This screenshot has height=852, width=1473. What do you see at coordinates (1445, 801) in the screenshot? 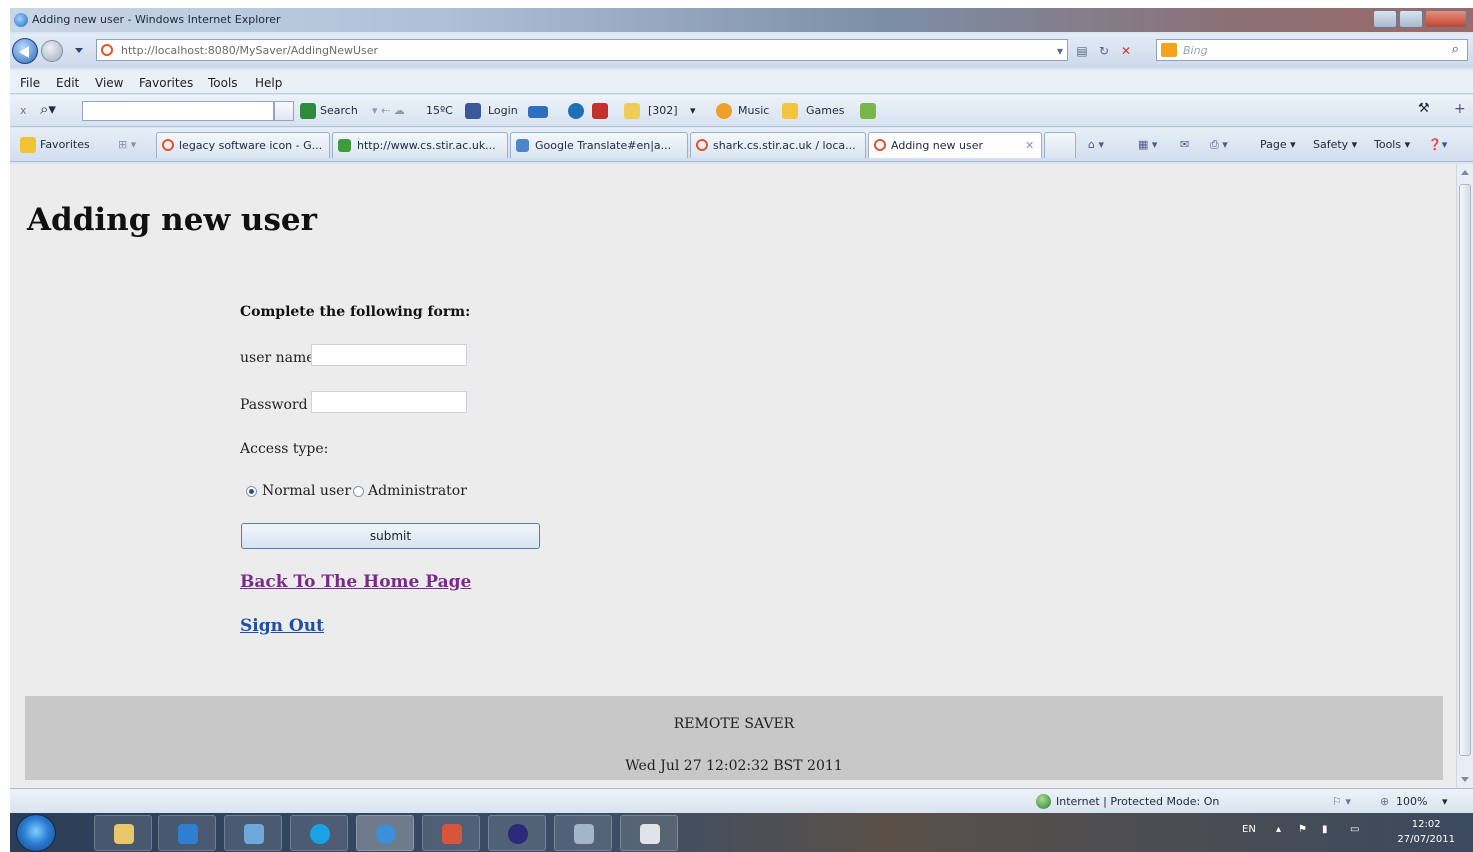
I see `zoom-dropdown-icon: ▾` at bounding box center [1445, 801].